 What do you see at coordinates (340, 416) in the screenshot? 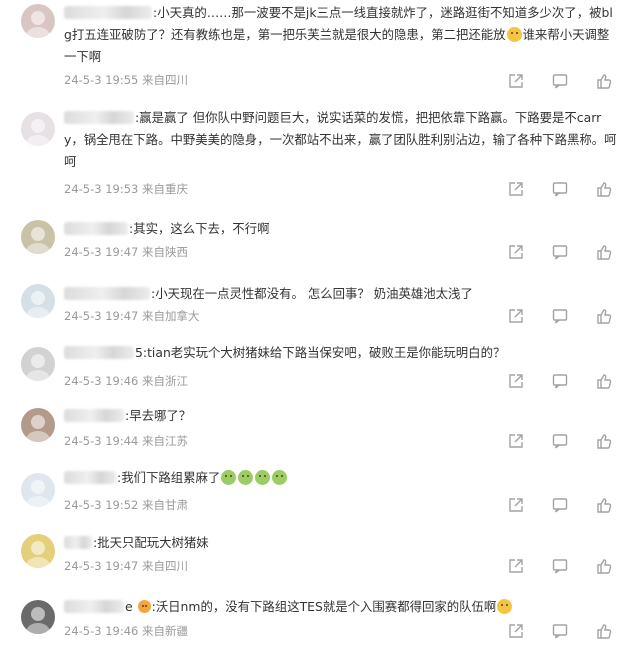
I see `comment-text: :早去哪了？` at bounding box center [340, 416].